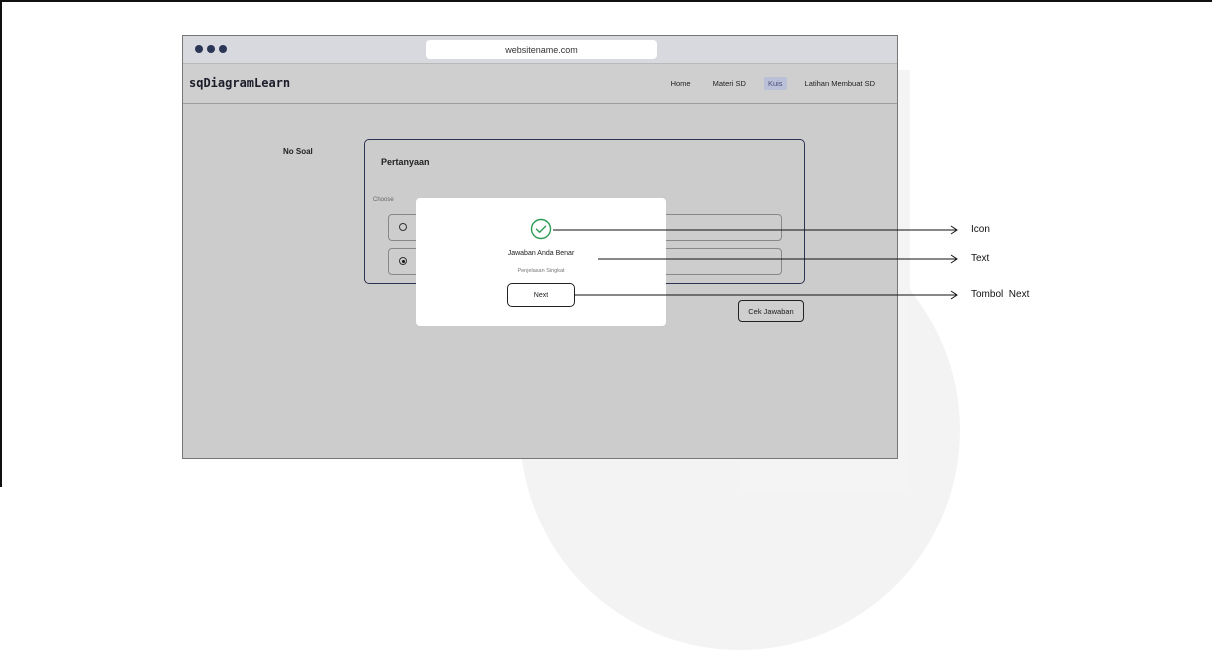 Image resolution: width=1214 pixels, height=650 pixels. I want to click on annotation-icon-label: Icon, so click(980, 229).